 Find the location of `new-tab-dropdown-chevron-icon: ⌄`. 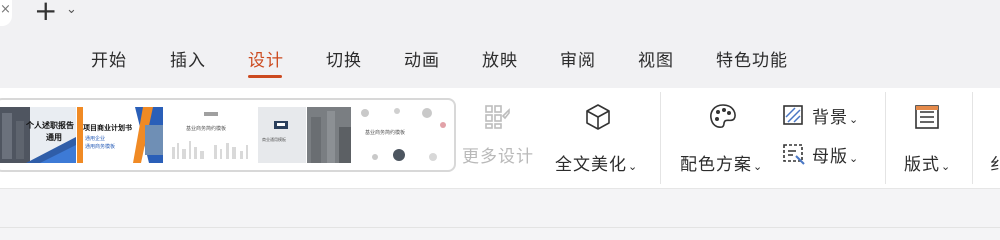

new-tab-dropdown-chevron-icon: ⌄ is located at coordinates (71, 9).